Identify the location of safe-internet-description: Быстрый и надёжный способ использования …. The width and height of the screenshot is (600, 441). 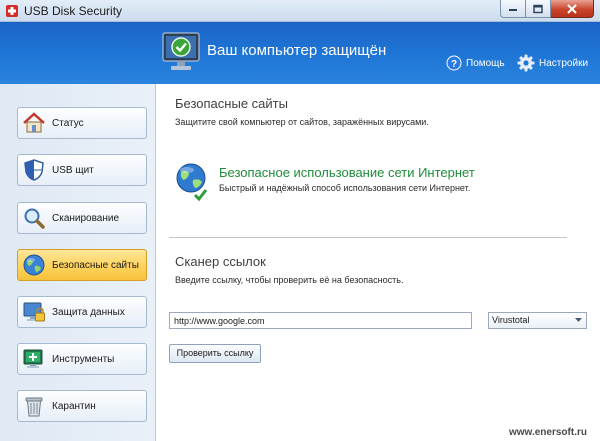
(345, 188).